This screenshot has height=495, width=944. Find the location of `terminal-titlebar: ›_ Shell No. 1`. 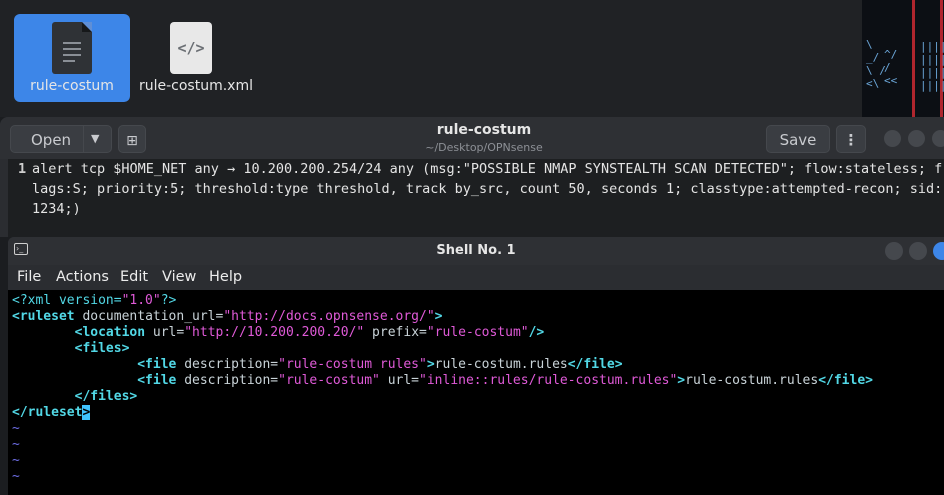

terminal-titlebar: ›_ Shell No. 1 is located at coordinates (476, 251).